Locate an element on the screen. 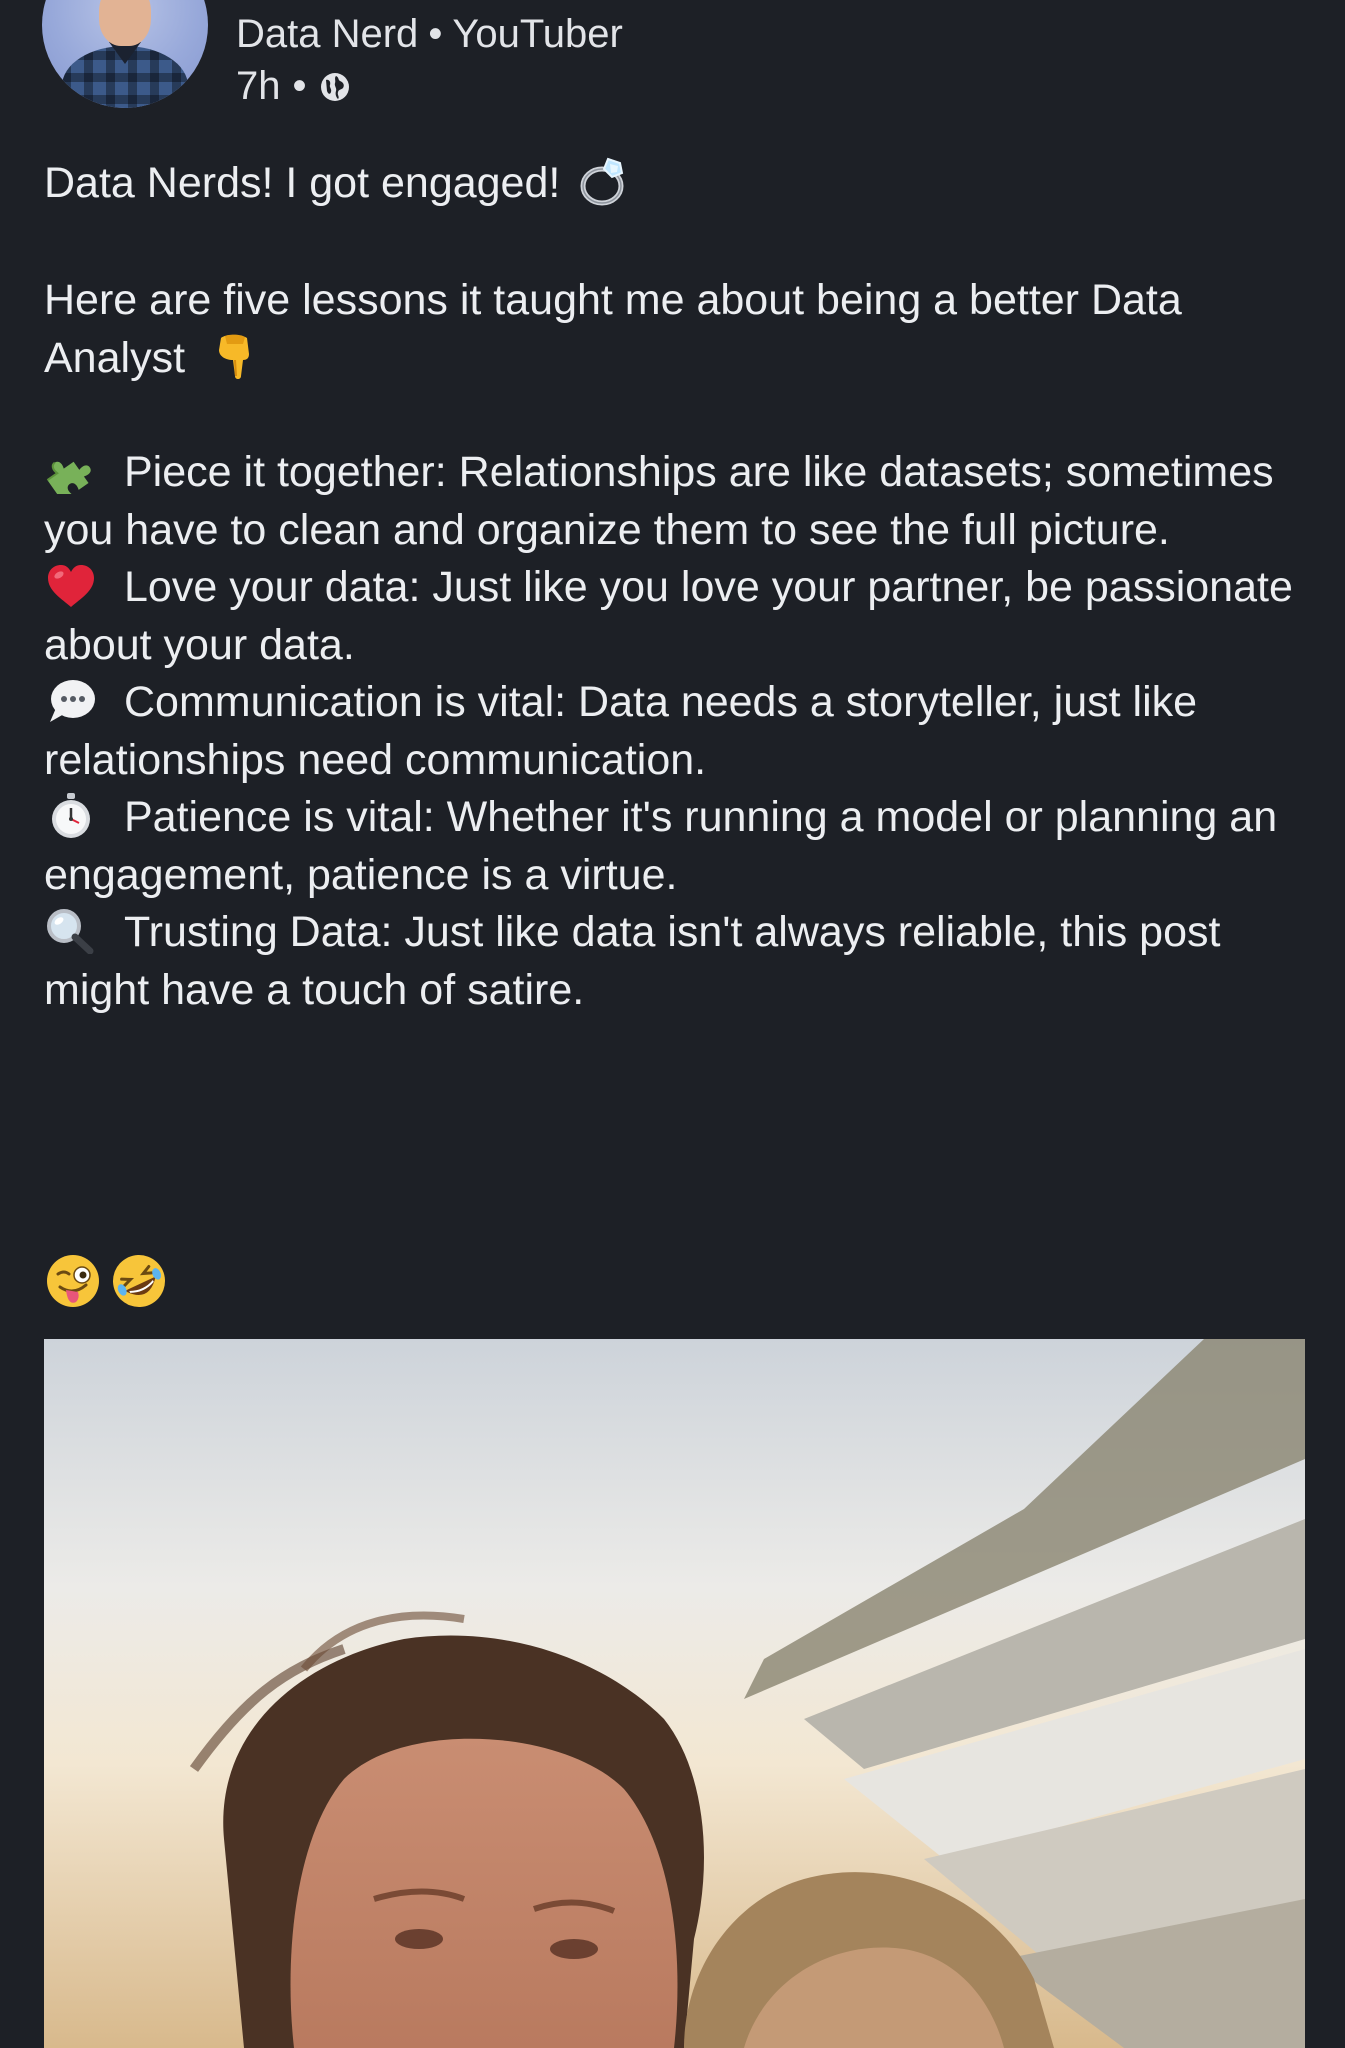  magnifying-glass-icon is located at coordinates (70, 931).